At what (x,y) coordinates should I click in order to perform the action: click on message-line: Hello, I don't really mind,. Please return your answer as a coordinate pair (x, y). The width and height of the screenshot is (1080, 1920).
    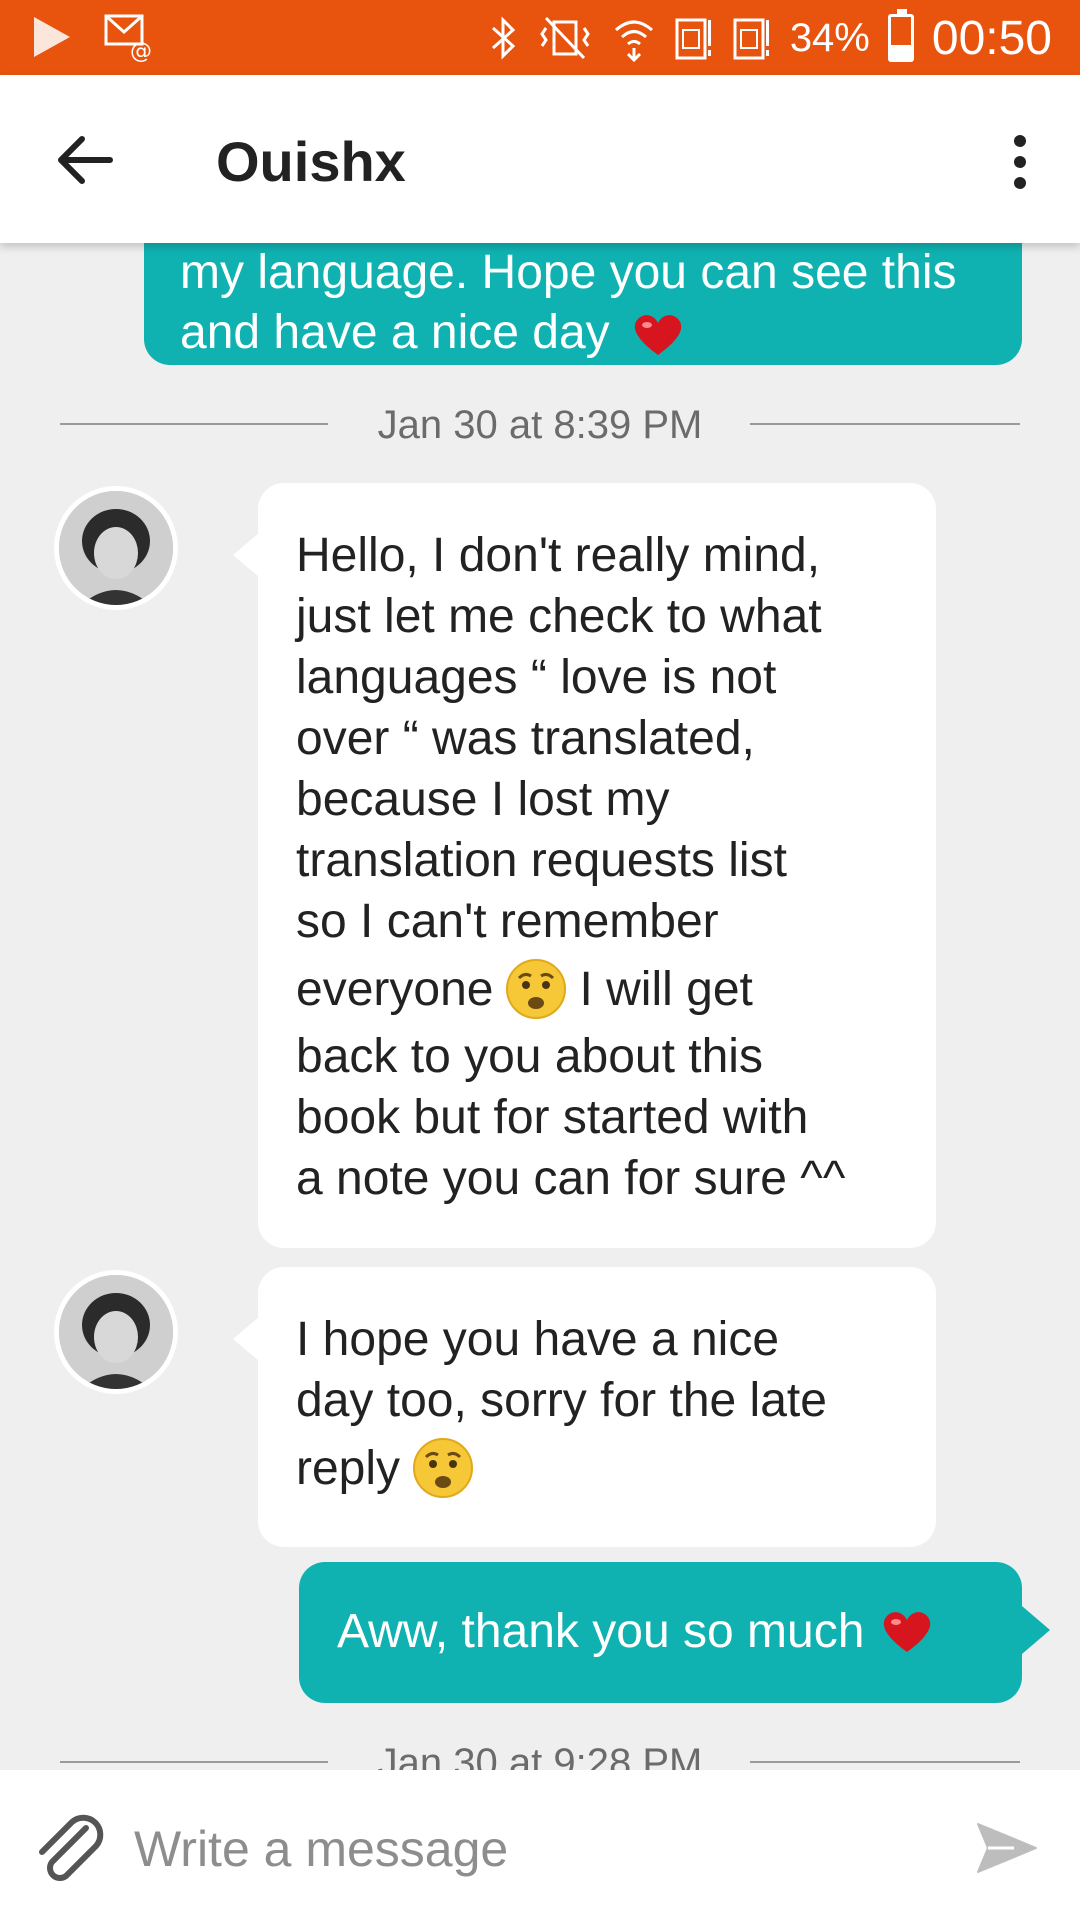
    Looking at the image, I should click on (558, 555).